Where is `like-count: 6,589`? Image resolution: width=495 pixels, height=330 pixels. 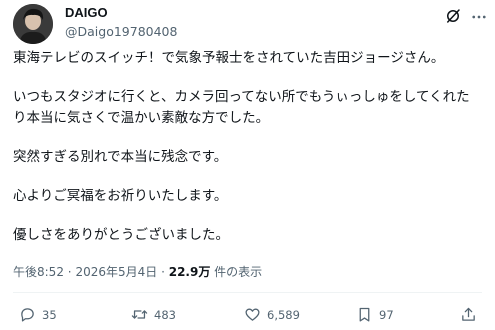
like-count: 6,589 is located at coordinates (283, 314).